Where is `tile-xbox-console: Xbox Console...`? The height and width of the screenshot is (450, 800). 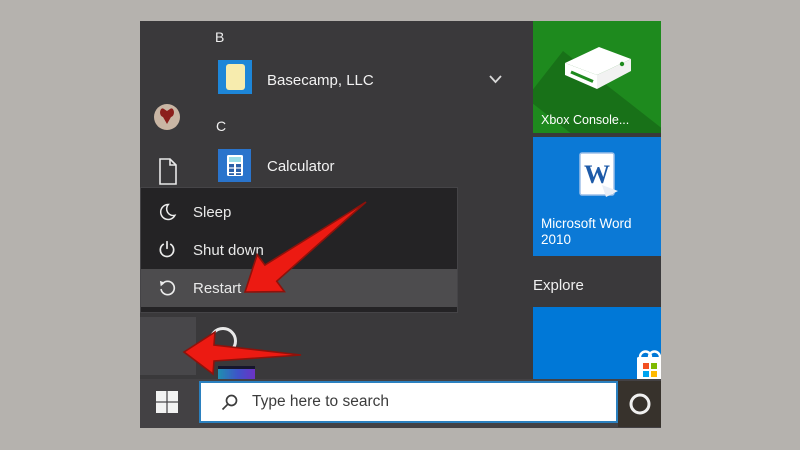 tile-xbox-console: Xbox Console... is located at coordinates (597, 77).